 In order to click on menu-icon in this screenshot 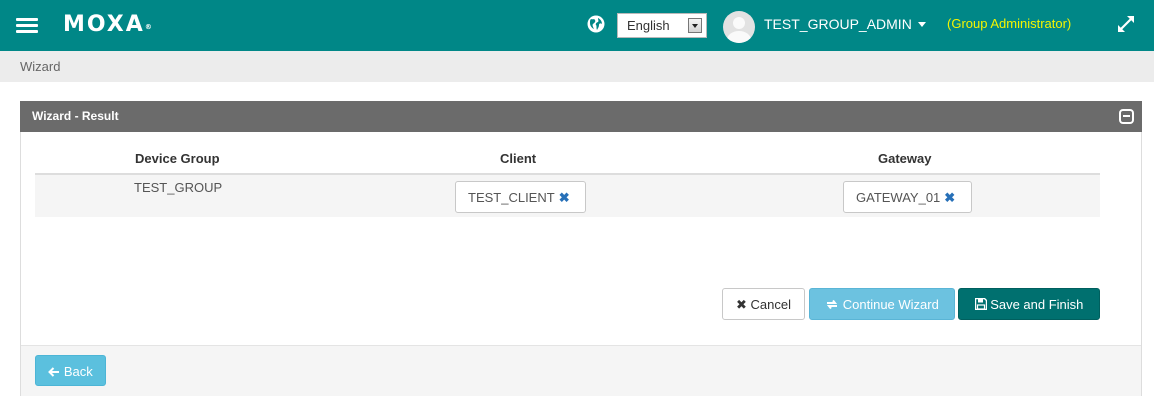, I will do `click(27, 26)`.